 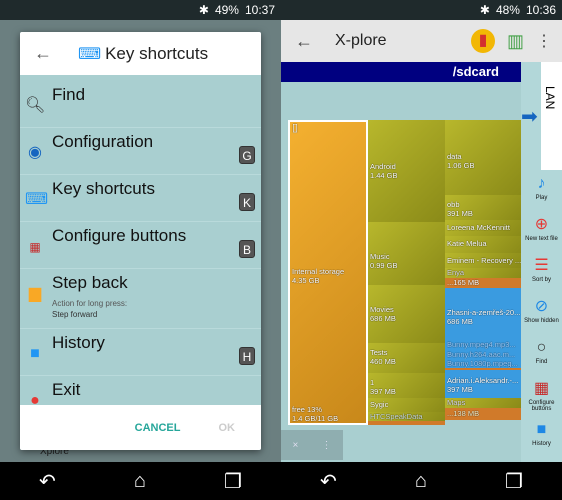 I want to click on clock: 10:36, so click(x=540, y=10).